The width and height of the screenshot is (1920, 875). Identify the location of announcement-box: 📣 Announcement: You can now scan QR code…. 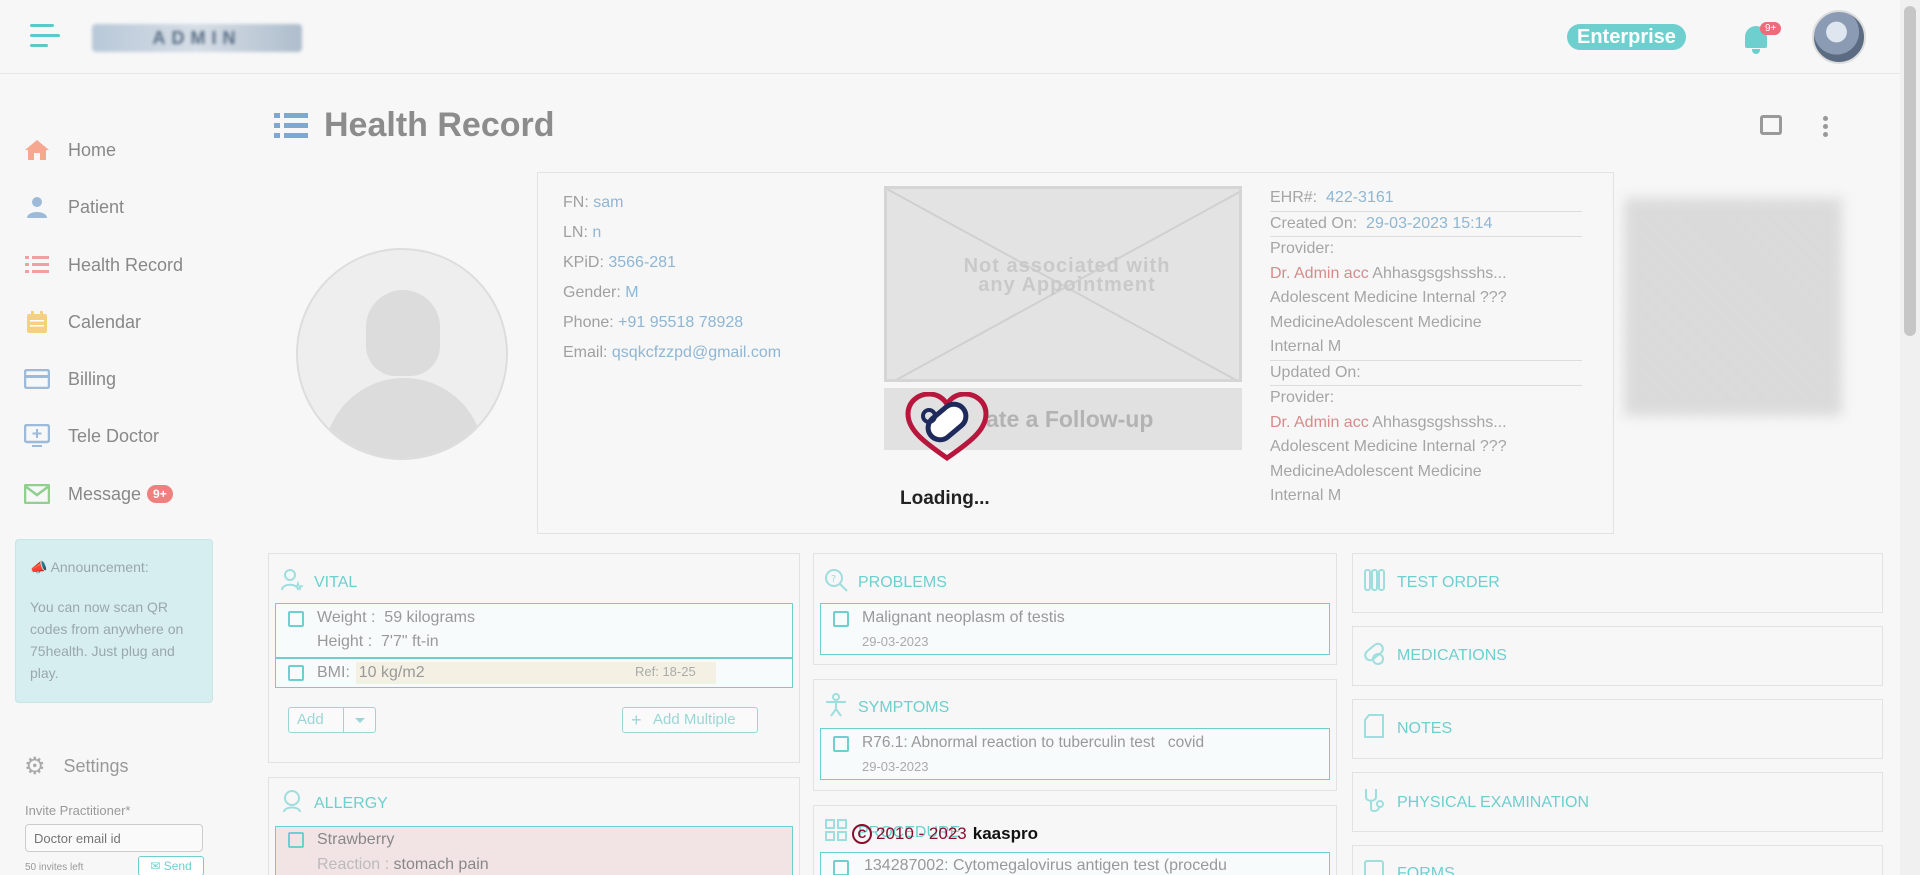
(114, 621).